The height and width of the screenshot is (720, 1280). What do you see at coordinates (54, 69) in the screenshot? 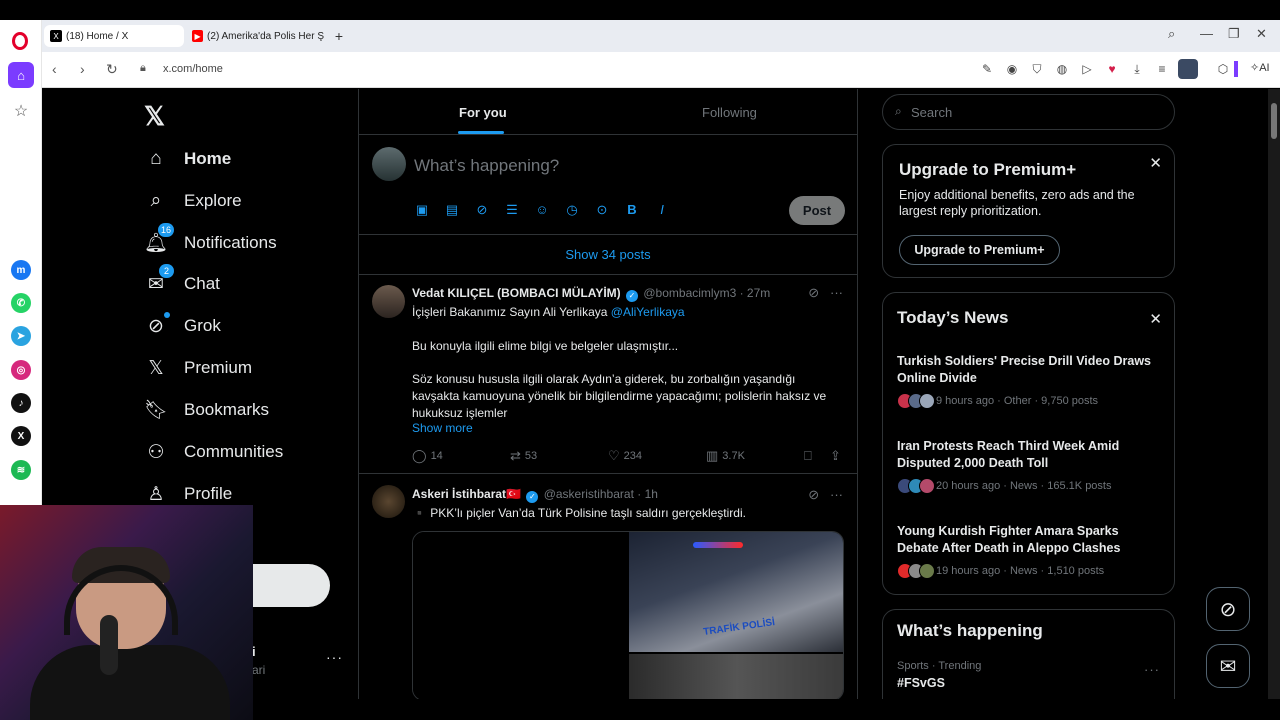
I see `back-icon: ‹` at bounding box center [54, 69].